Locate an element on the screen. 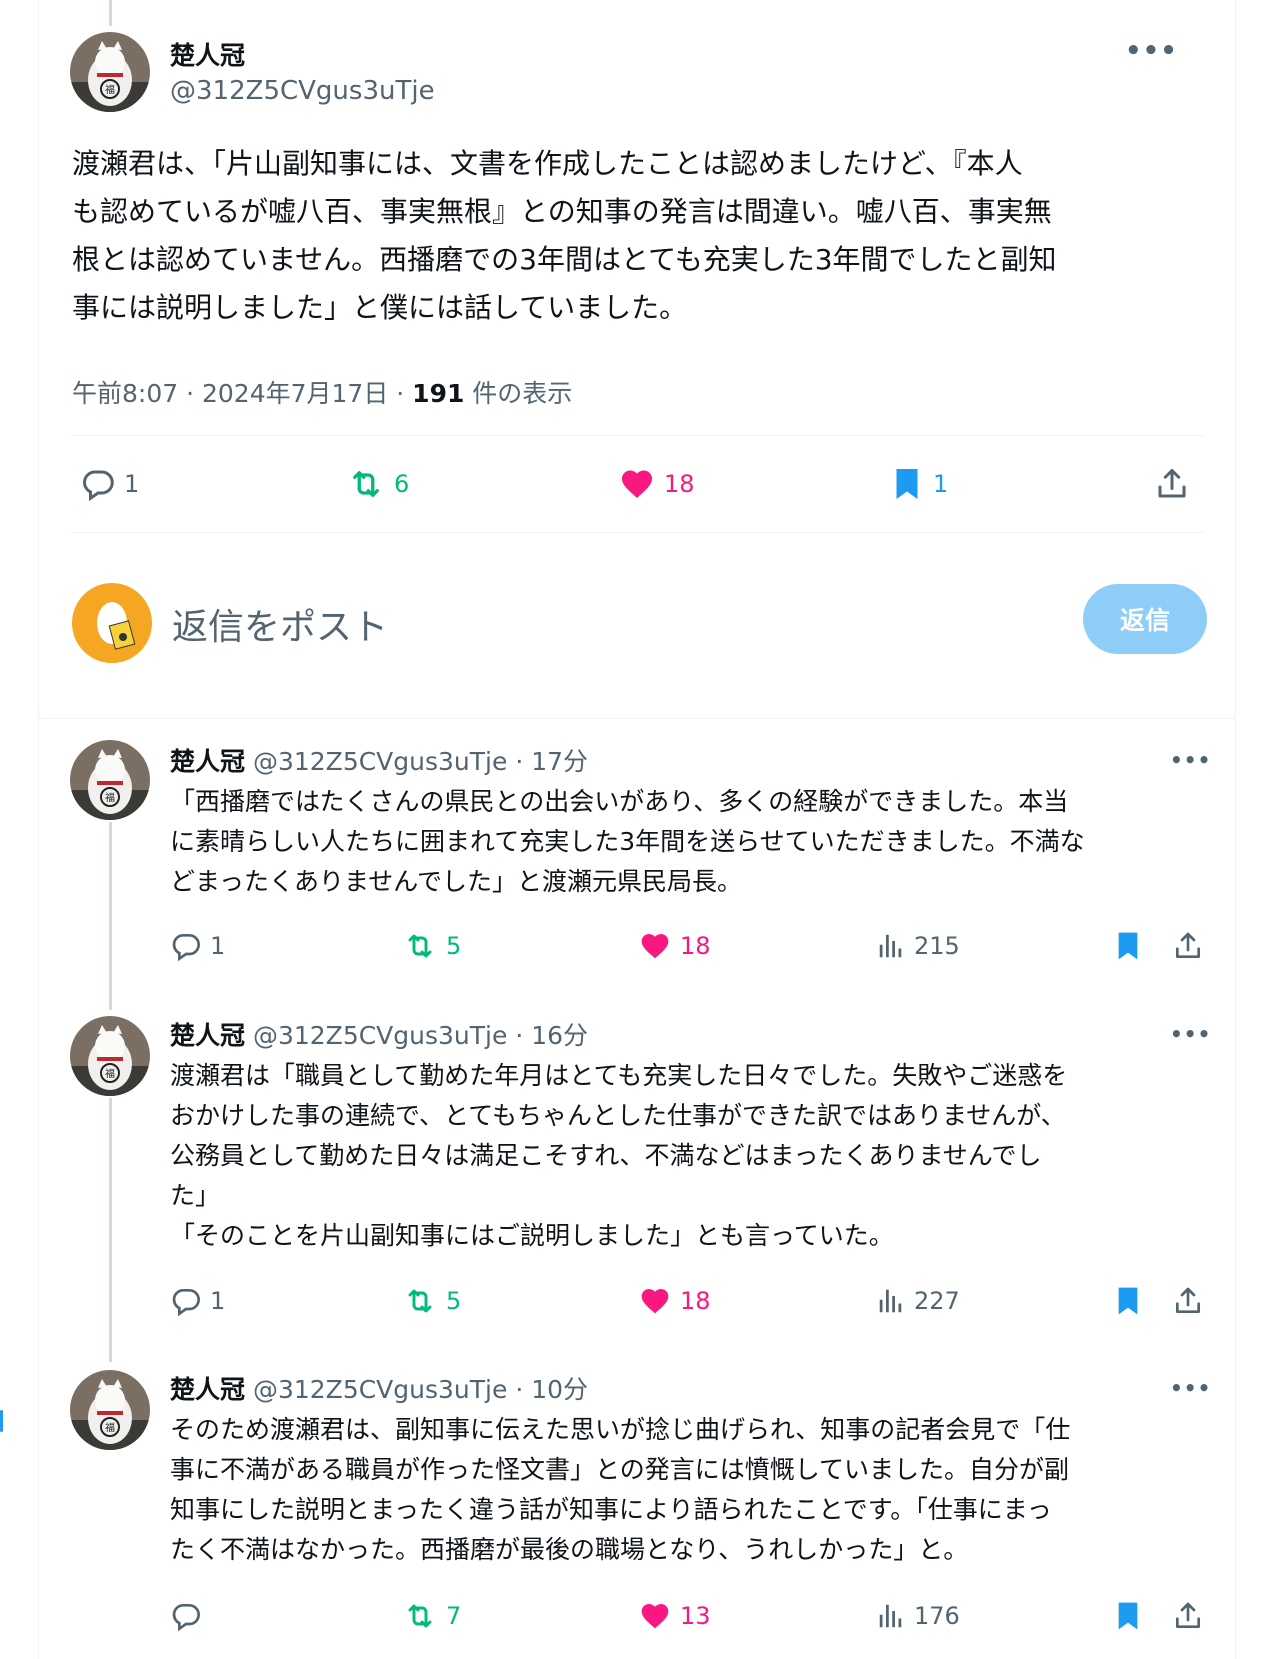 The height and width of the screenshot is (1659, 1273). reply-input: 返信をポスト is located at coordinates (280, 624).